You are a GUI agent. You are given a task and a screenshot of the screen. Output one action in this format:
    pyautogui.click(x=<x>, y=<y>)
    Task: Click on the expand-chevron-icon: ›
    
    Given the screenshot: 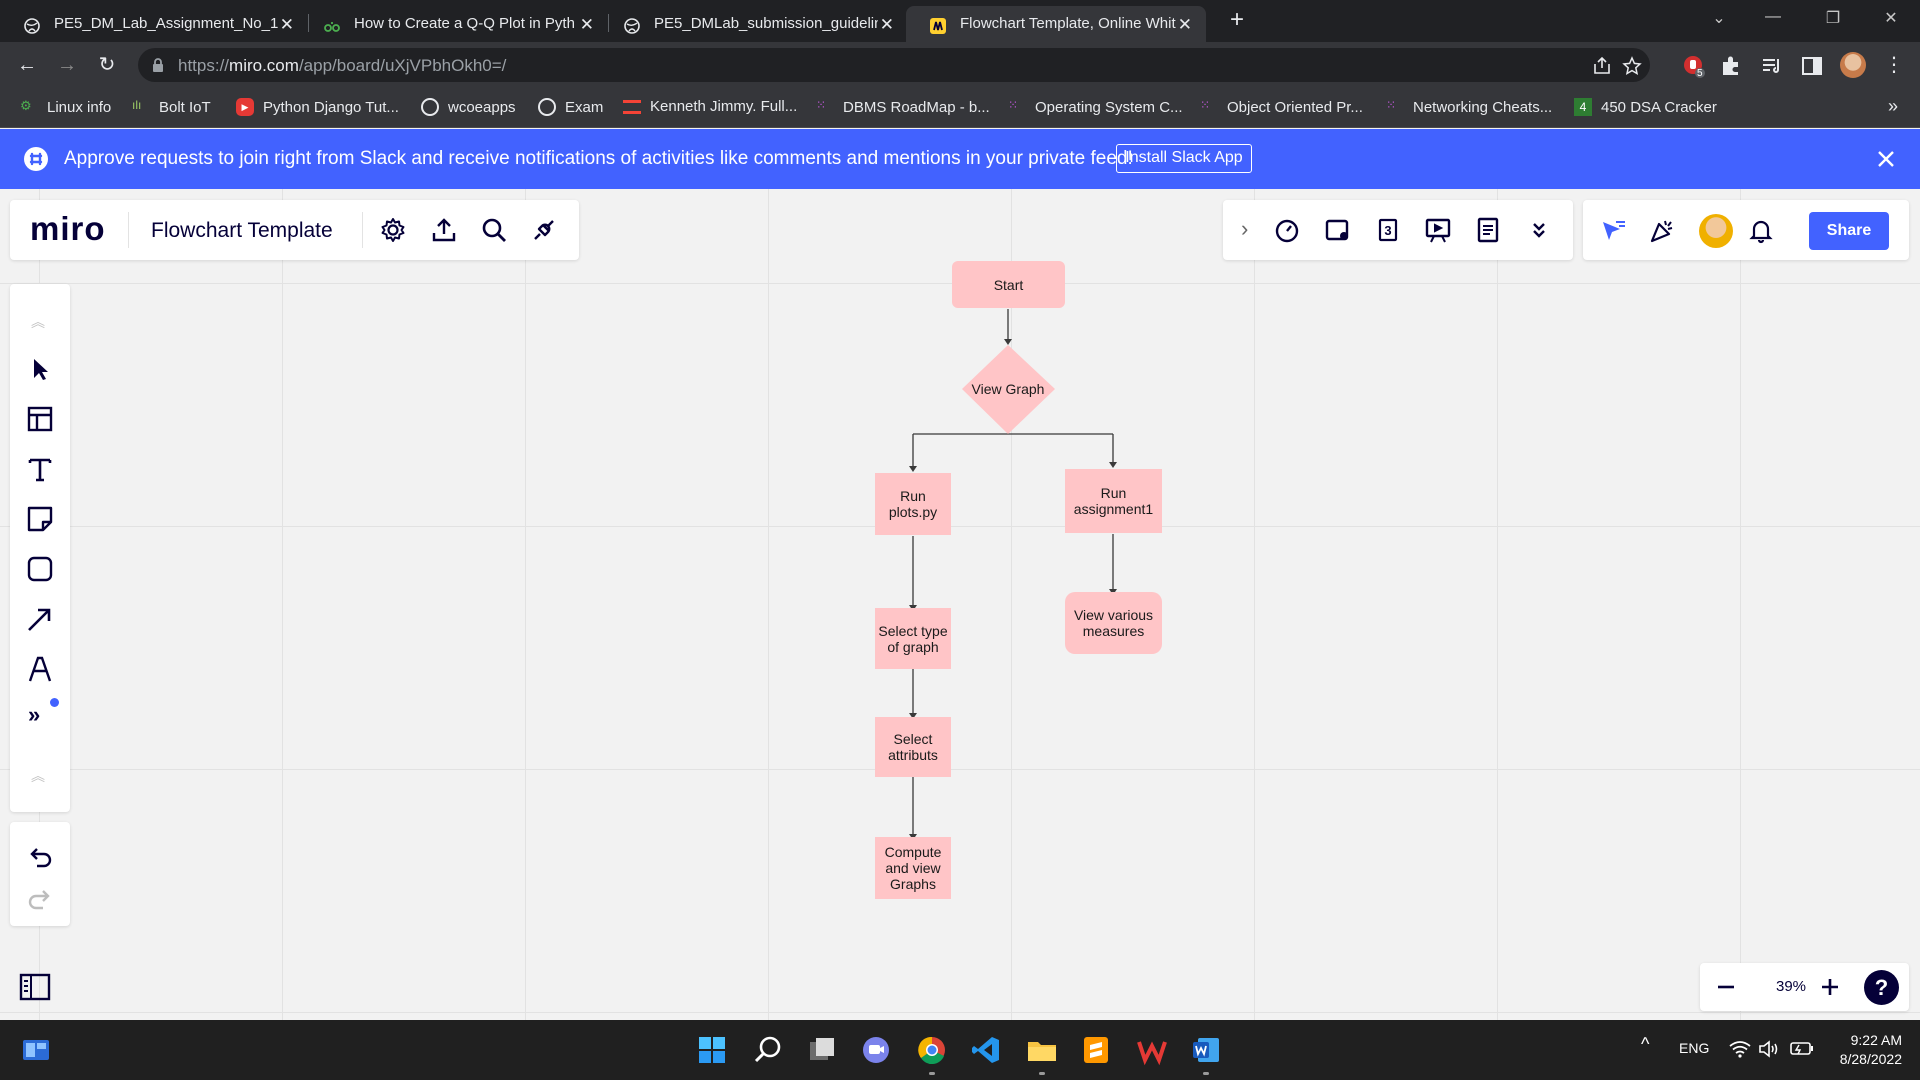 What is the action you would take?
    pyautogui.click(x=1244, y=229)
    